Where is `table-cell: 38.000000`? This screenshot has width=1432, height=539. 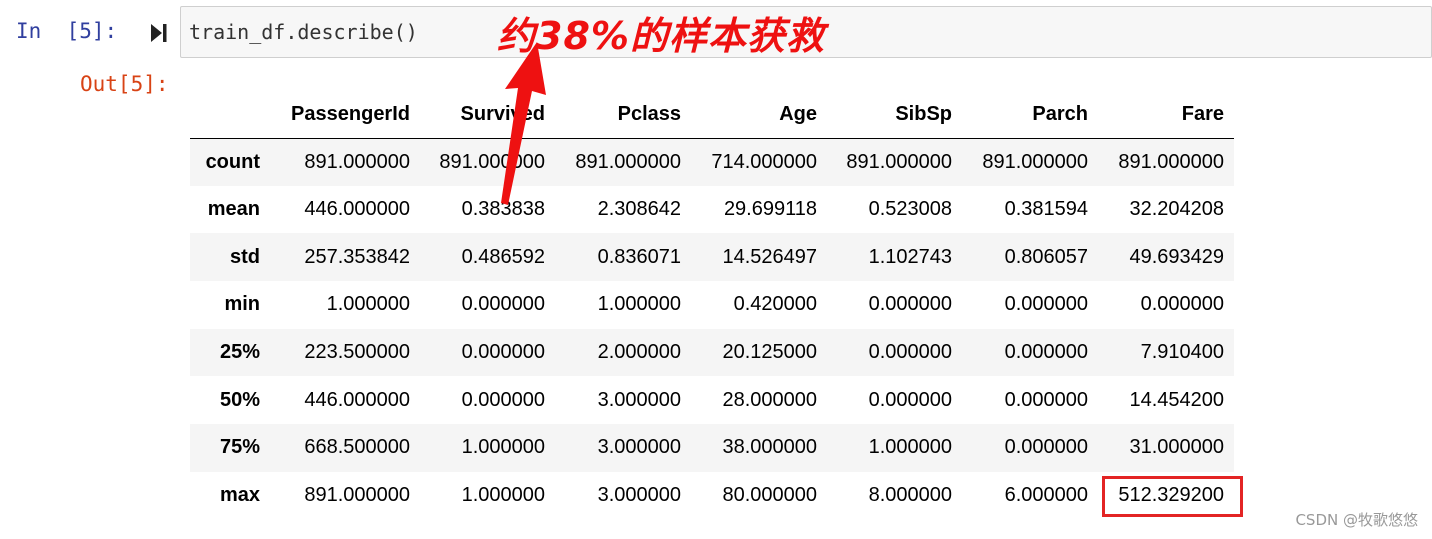
table-cell: 38.000000 is located at coordinates (769, 447).